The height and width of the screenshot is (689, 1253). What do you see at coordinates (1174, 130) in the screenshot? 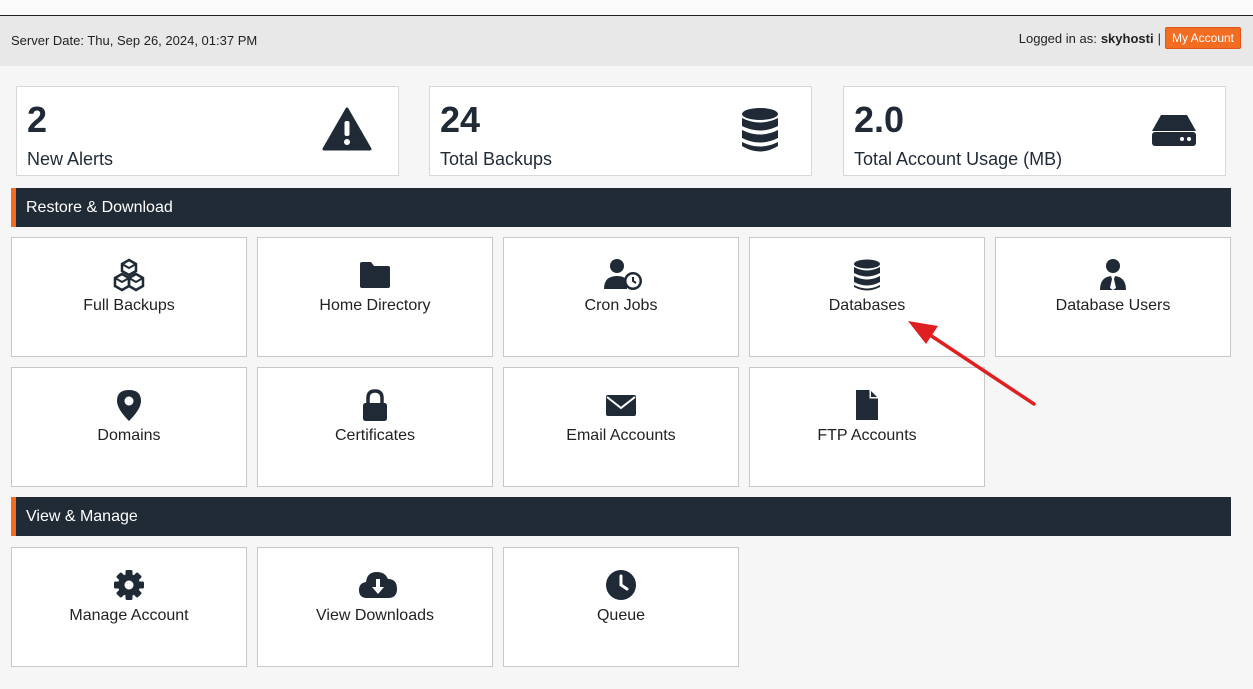
I see `hard-drive-icon` at bounding box center [1174, 130].